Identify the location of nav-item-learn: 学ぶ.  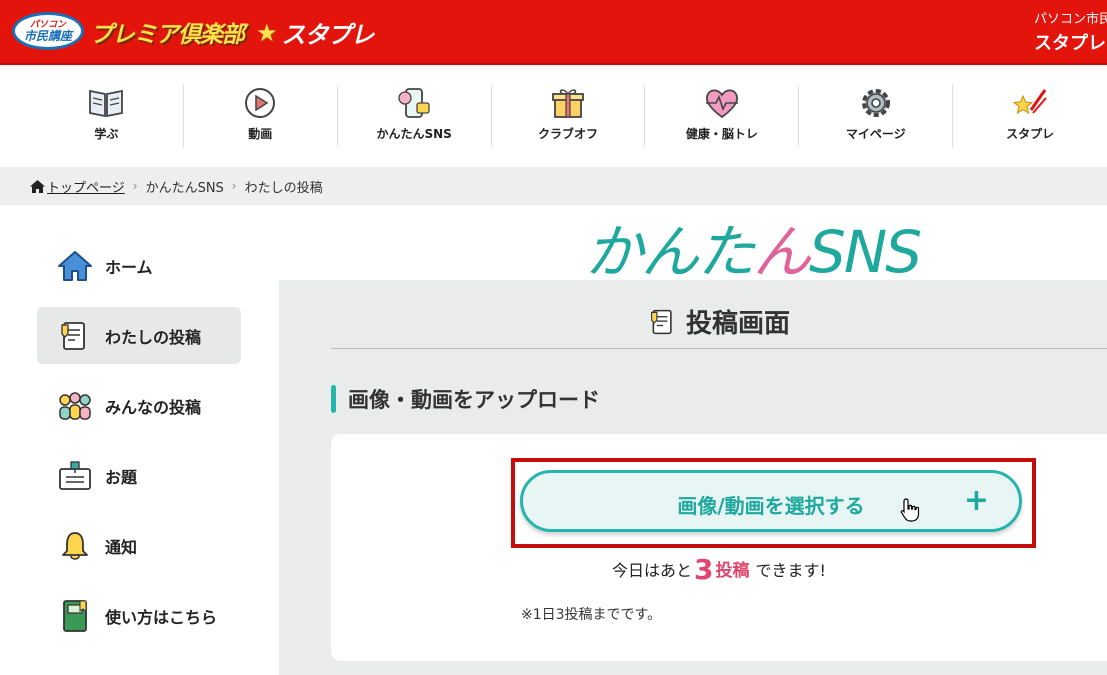
(107, 116).